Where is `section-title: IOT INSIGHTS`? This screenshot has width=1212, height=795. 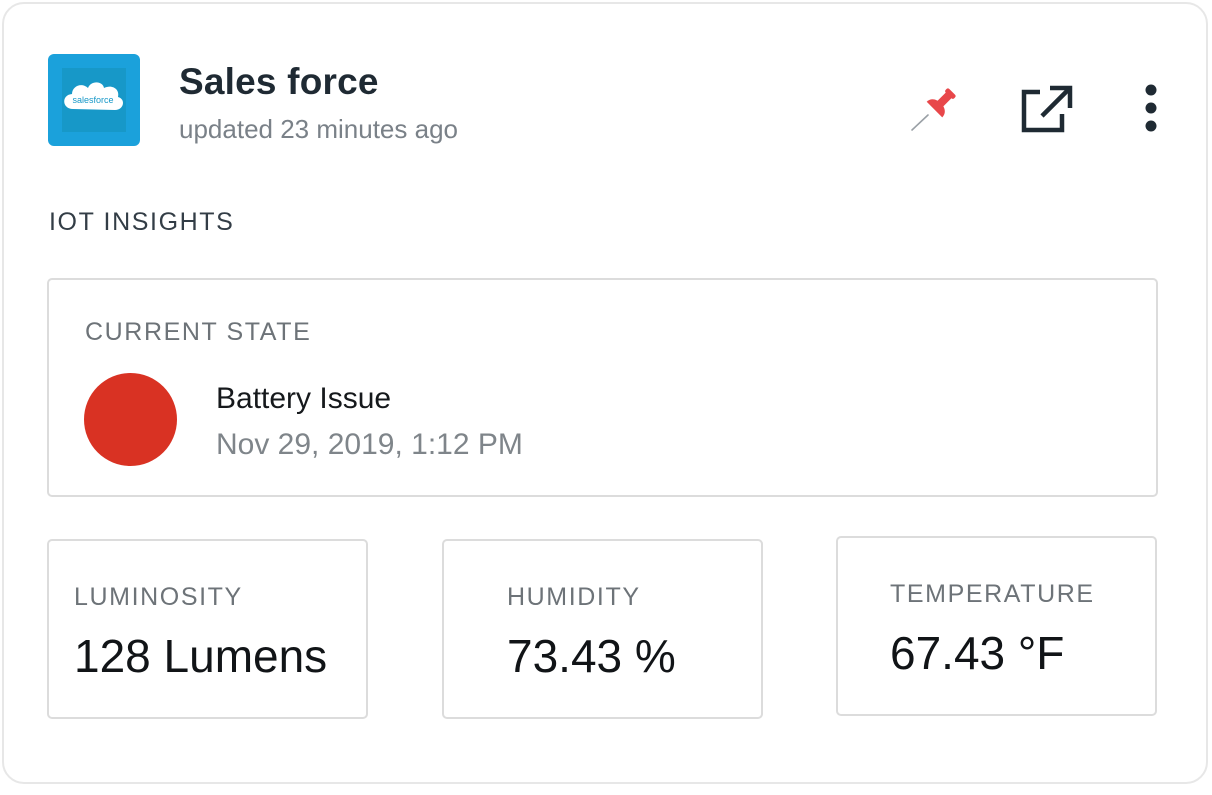 section-title: IOT INSIGHTS is located at coordinates (142, 222).